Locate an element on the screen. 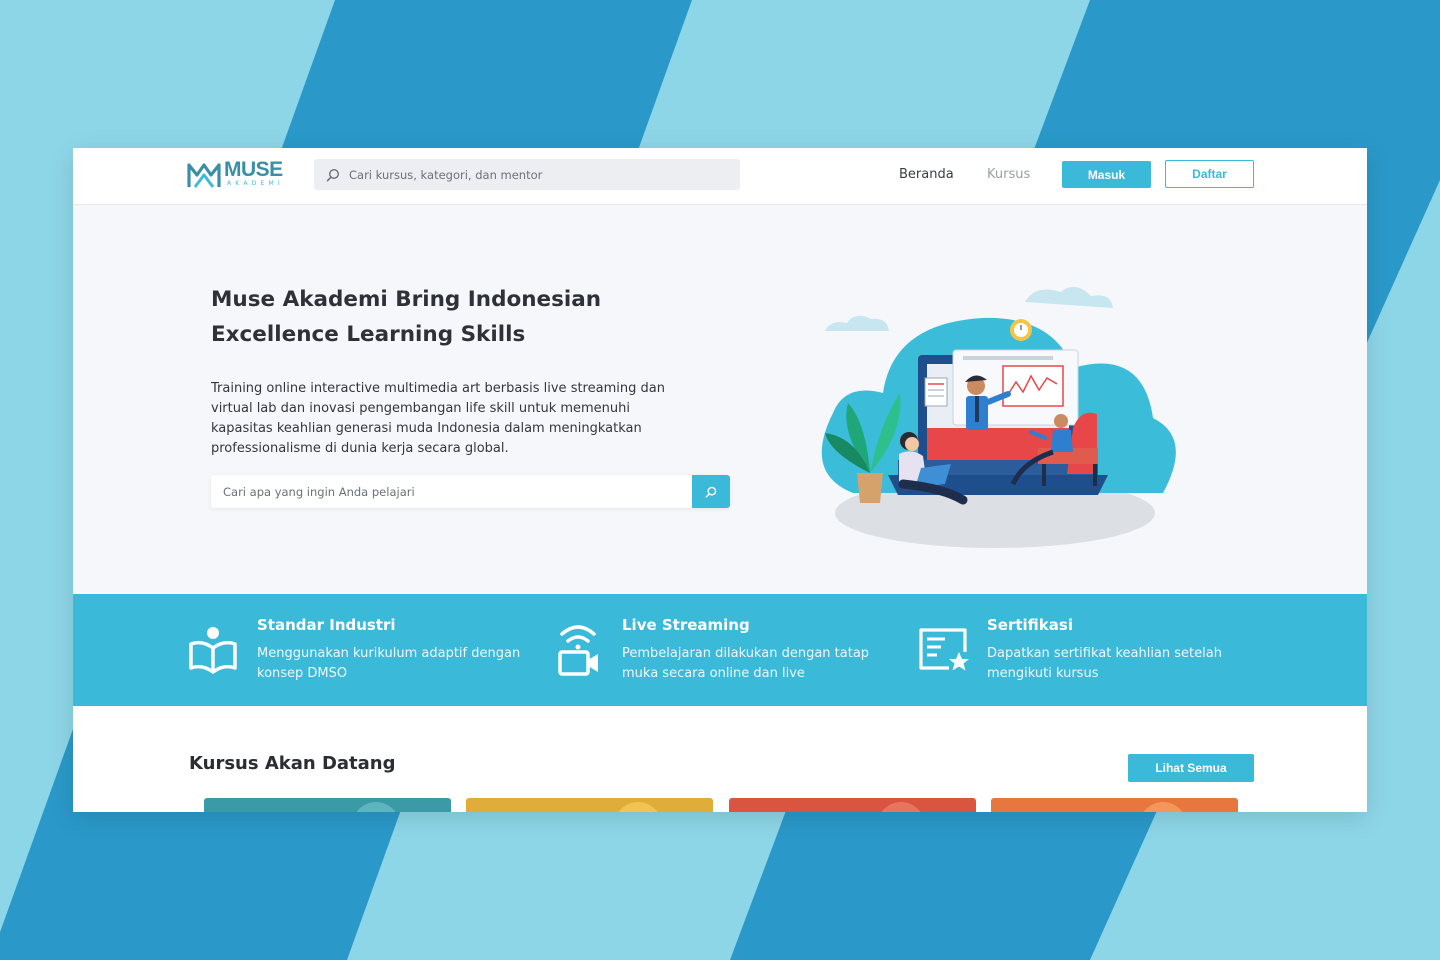 This screenshot has height=960, width=1440. logo-text: MUSE is located at coordinates (253, 169).